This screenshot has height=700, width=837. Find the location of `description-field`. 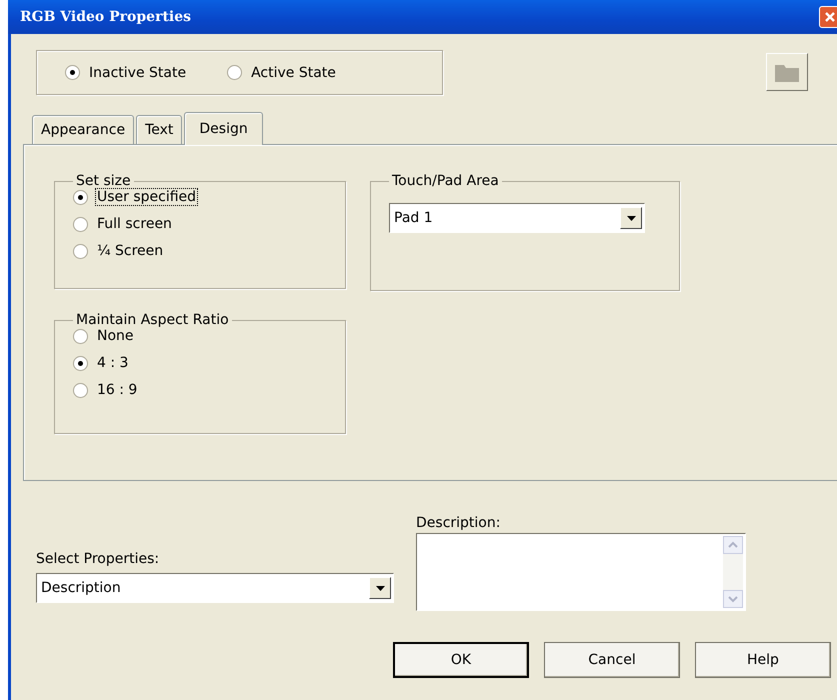

description-field is located at coordinates (581, 572).